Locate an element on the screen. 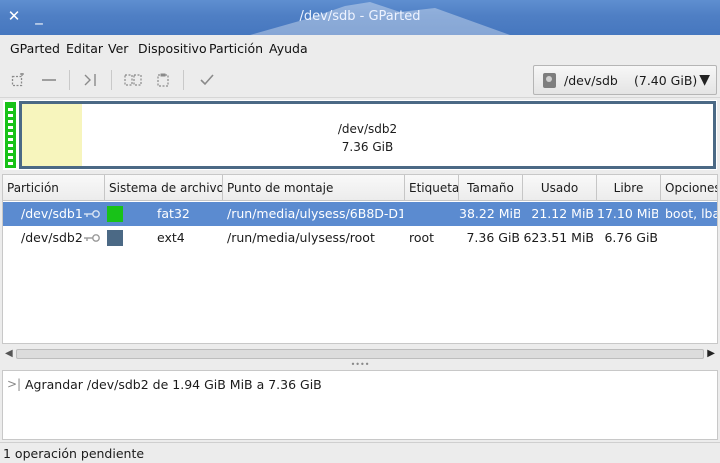  column-header-usado: Usado is located at coordinates (560, 188).